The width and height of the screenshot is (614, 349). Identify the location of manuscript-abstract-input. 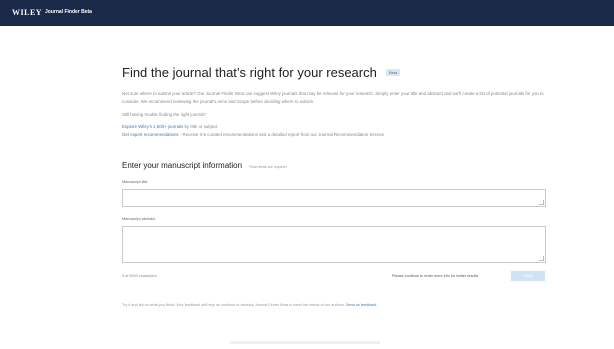
(334, 244).